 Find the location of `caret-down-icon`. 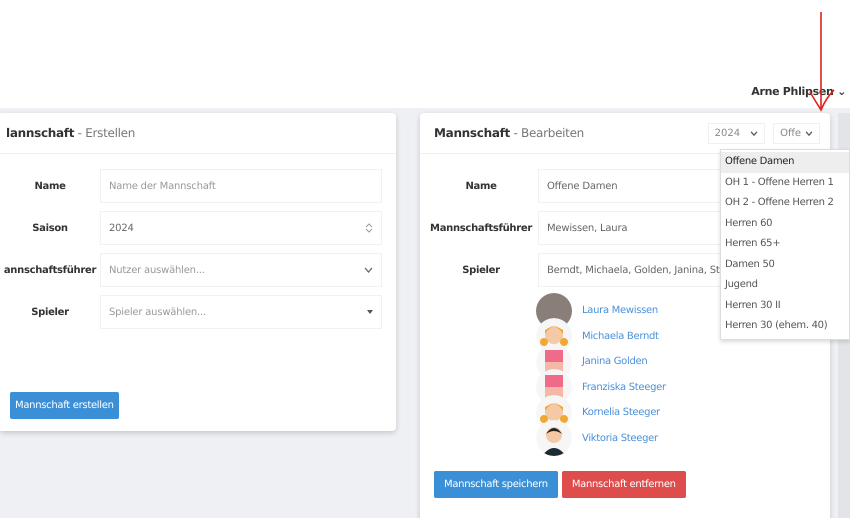

caret-down-icon is located at coordinates (370, 312).